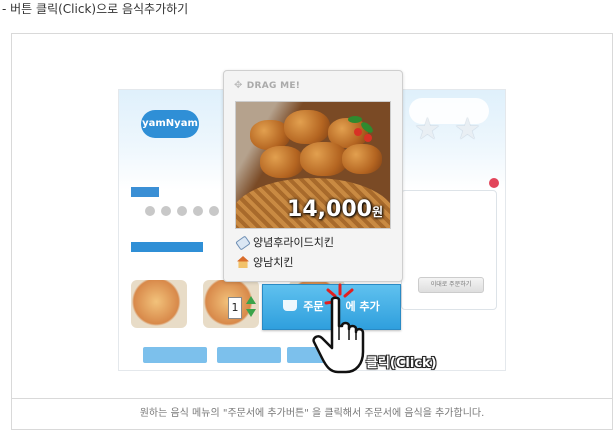 This screenshot has width=616, height=433. I want to click on shop-name: 양남치킨, so click(273, 262).